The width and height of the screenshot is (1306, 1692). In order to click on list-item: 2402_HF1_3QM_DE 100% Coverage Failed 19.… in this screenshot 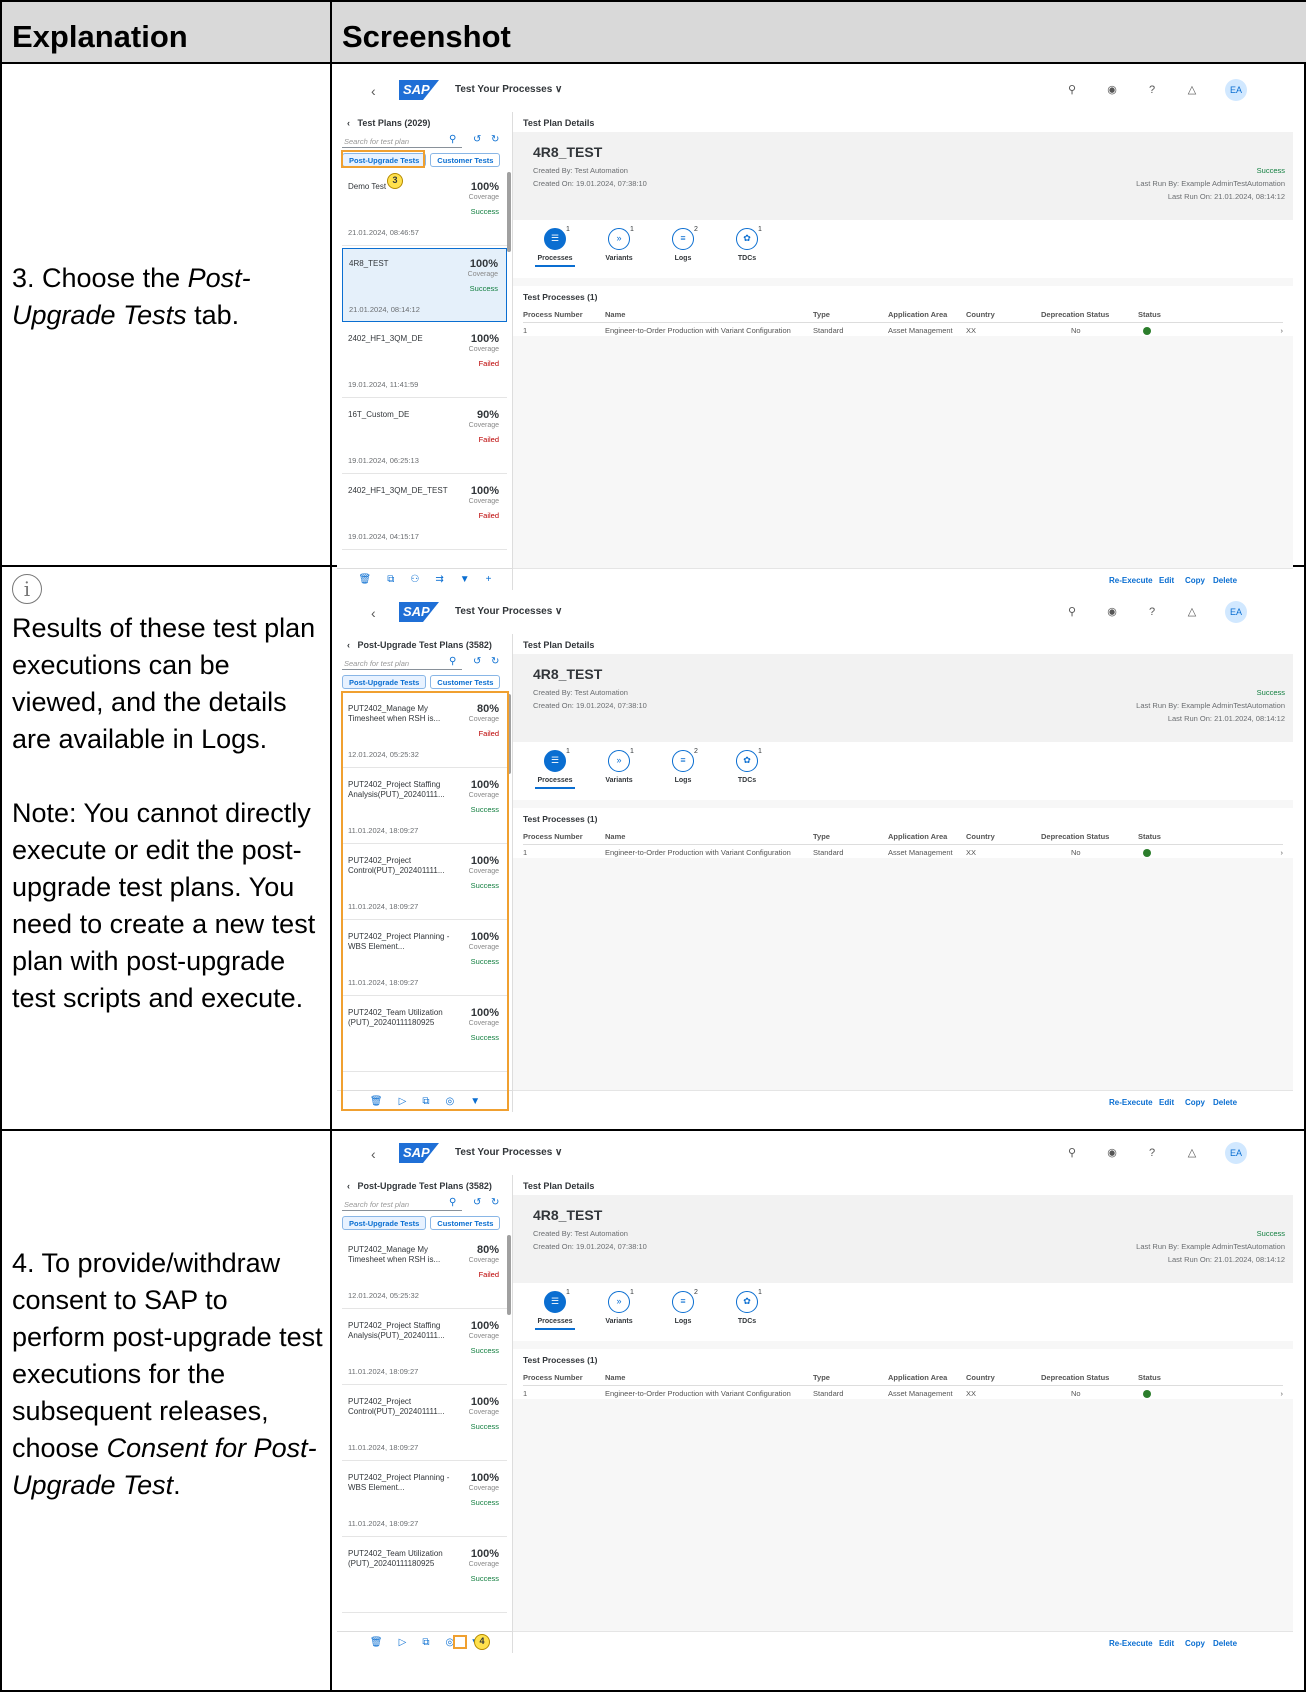, I will do `click(424, 361)`.